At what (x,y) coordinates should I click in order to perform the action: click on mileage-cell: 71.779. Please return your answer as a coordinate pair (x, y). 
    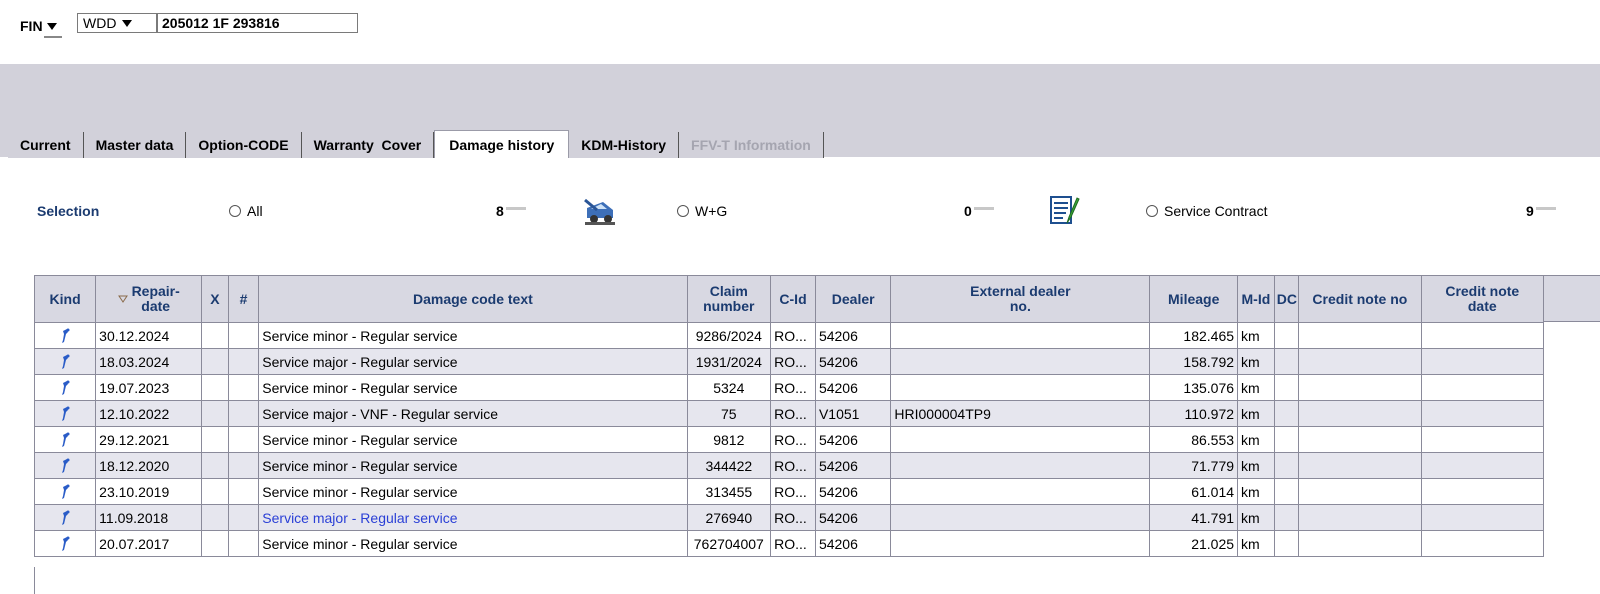
    Looking at the image, I should click on (1194, 465).